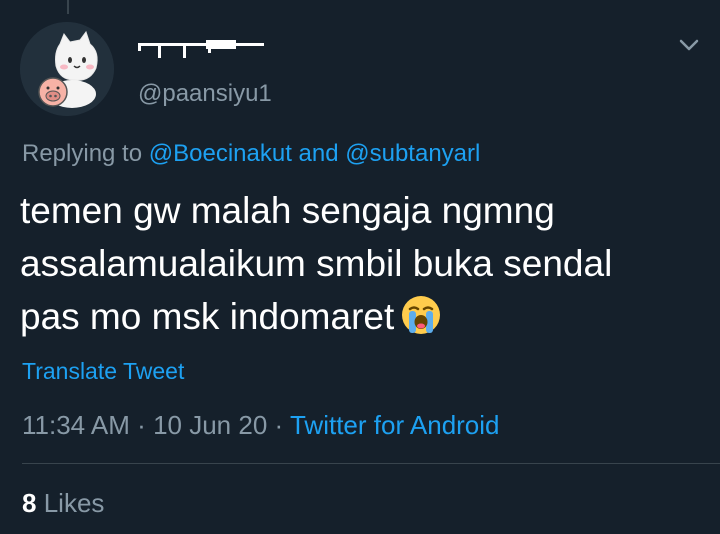 This screenshot has width=720, height=534. I want to click on tweet-text-line: temen gw malah sengaja ngmng, so click(287, 210).